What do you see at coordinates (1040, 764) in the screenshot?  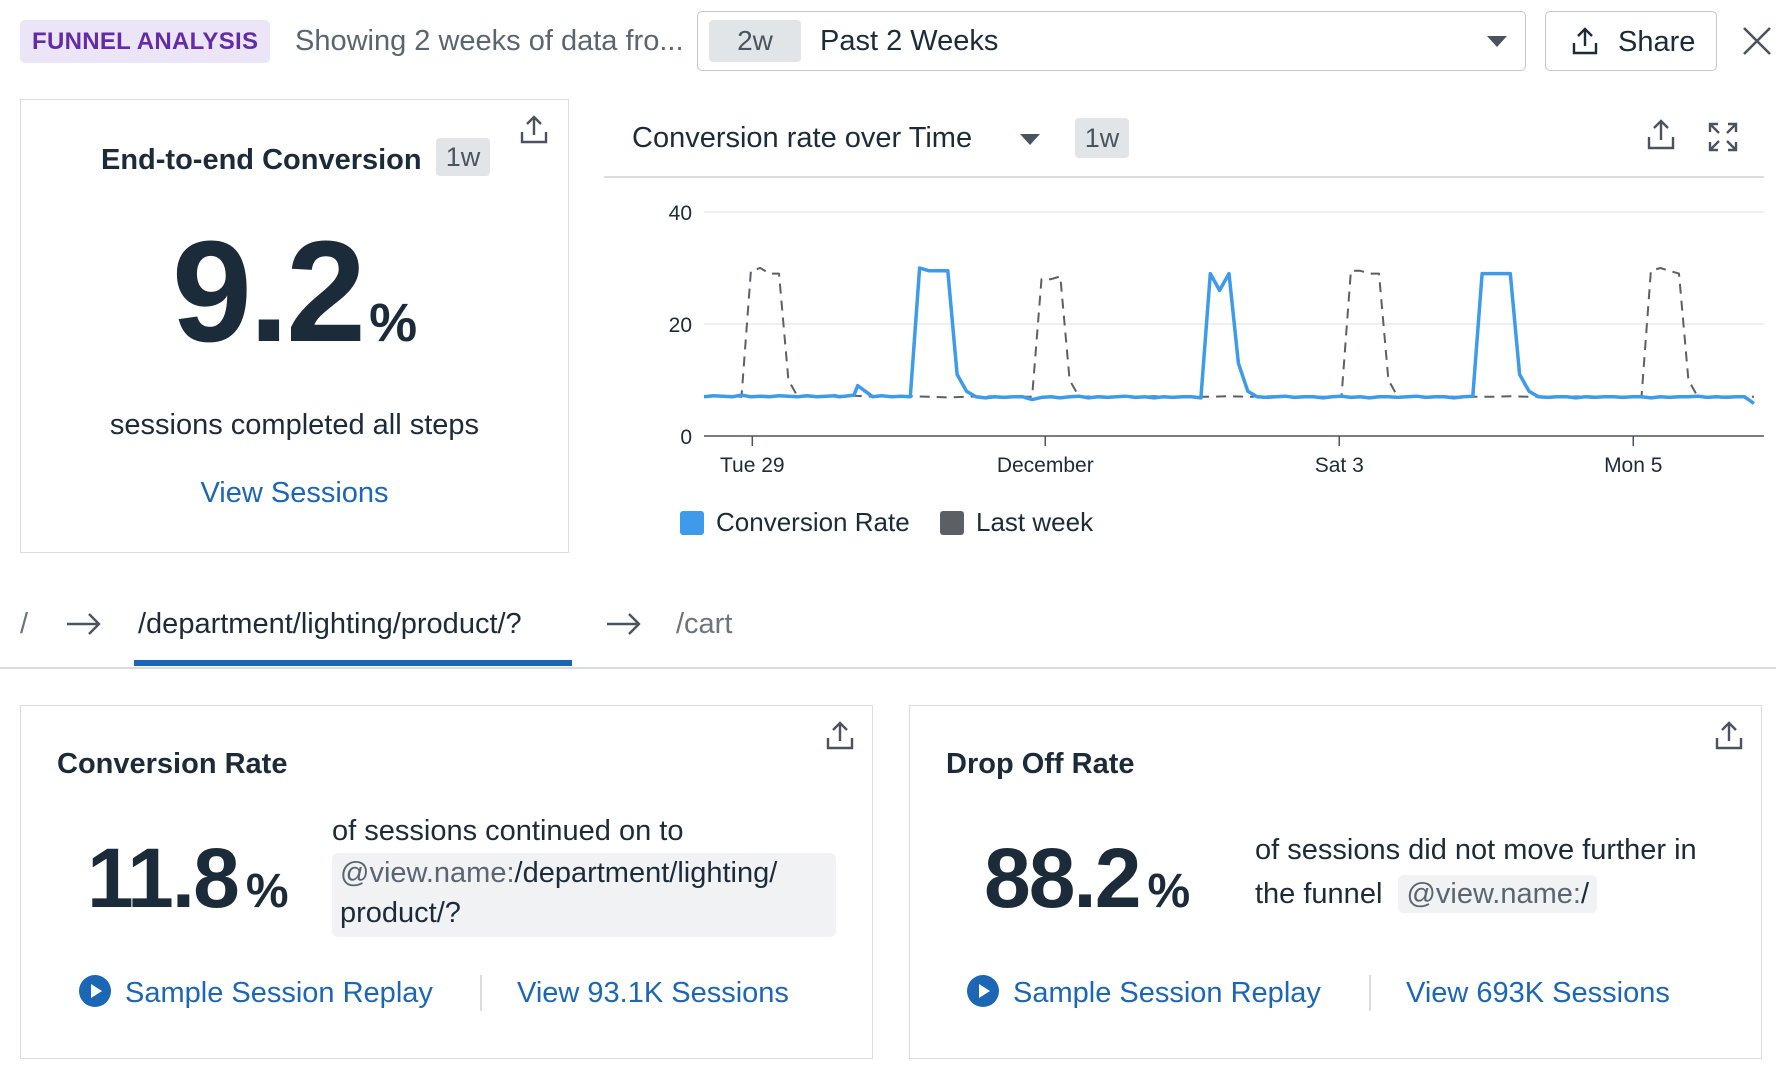 I see `card-title: Drop Off Rate` at bounding box center [1040, 764].